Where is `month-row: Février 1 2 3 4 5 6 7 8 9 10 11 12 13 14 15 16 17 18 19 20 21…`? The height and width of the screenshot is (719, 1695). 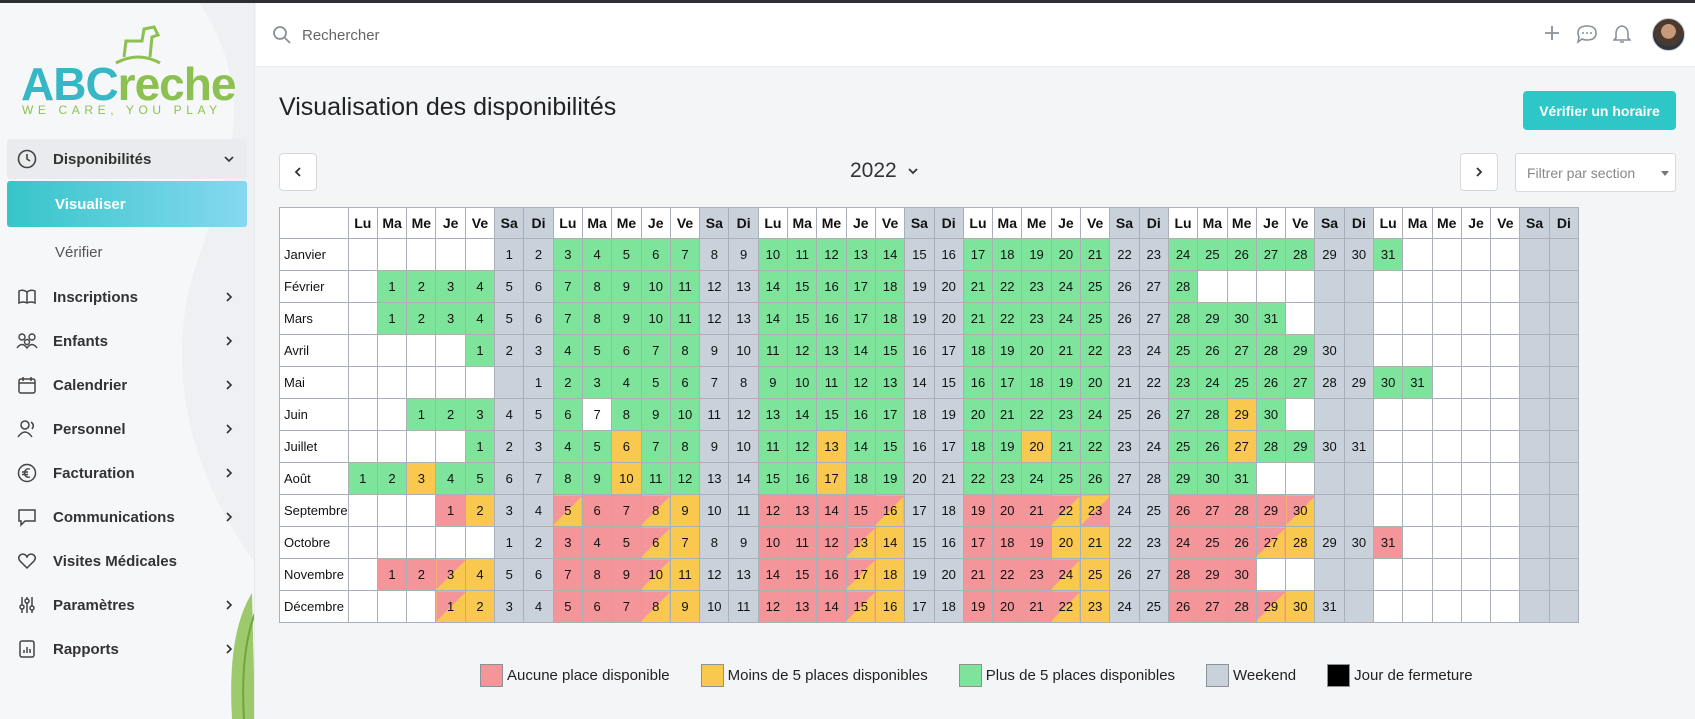
month-row: Février 1 2 3 4 5 6 7 8 9 10 11 12 13 14 15 16 17 18 19 20 21… is located at coordinates (929, 286).